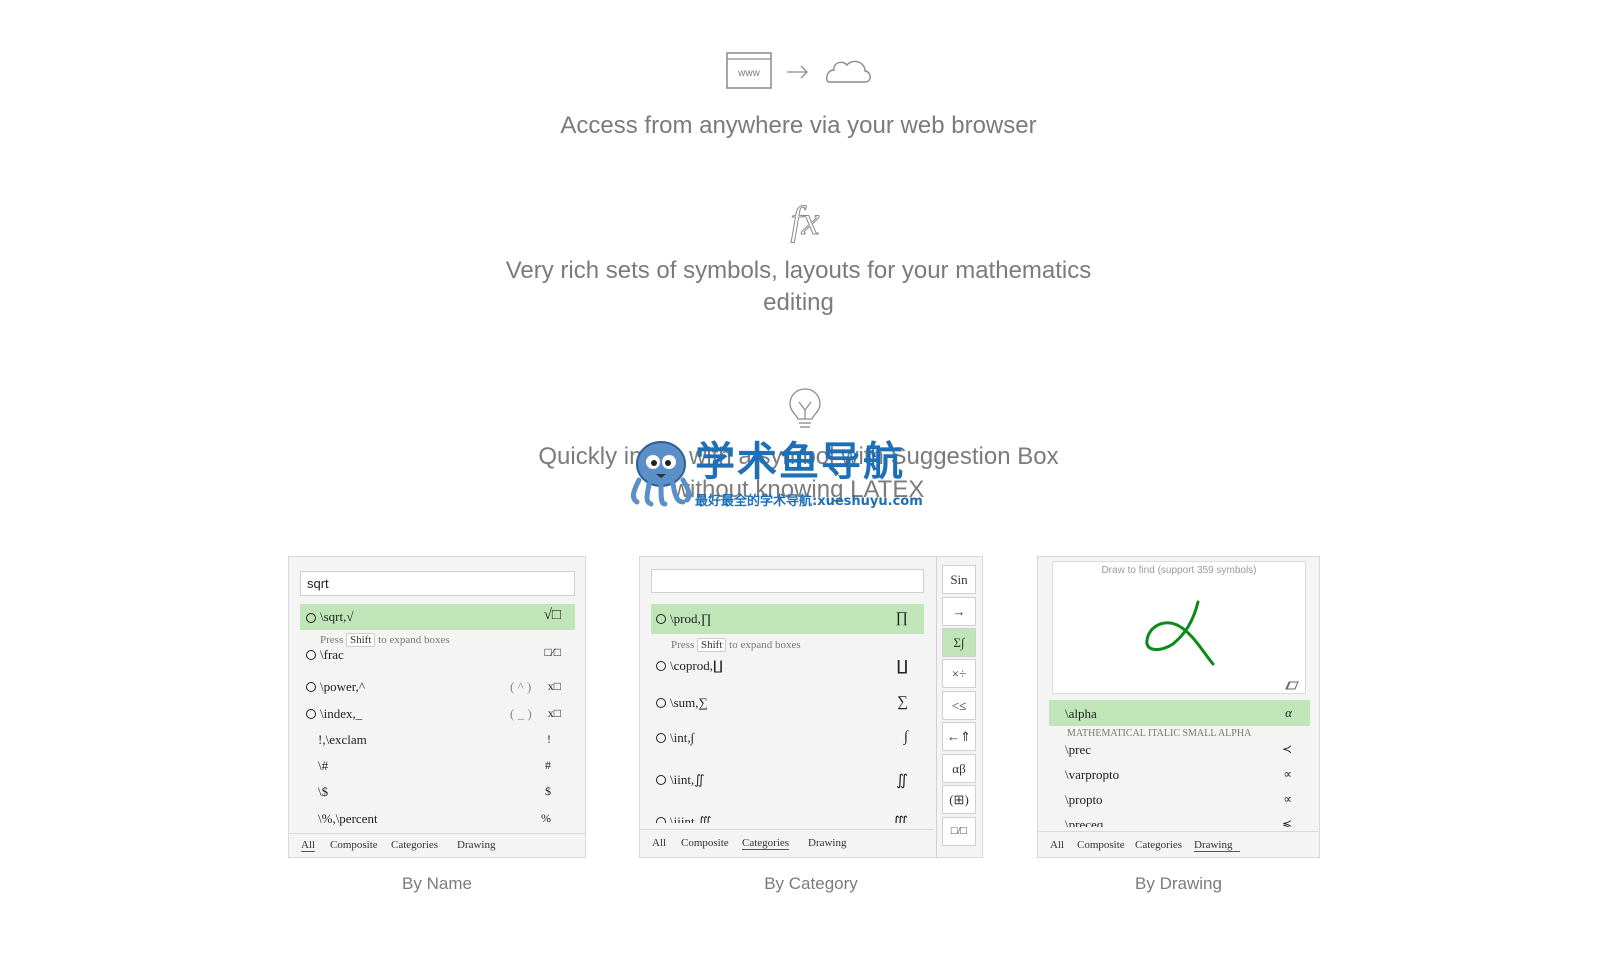 The width and height of the screenshot is (1597, 964). I want to click on symbol-description: MATHEMATICAL ITALIC SMALL ALPHA, so click(1159, 733).